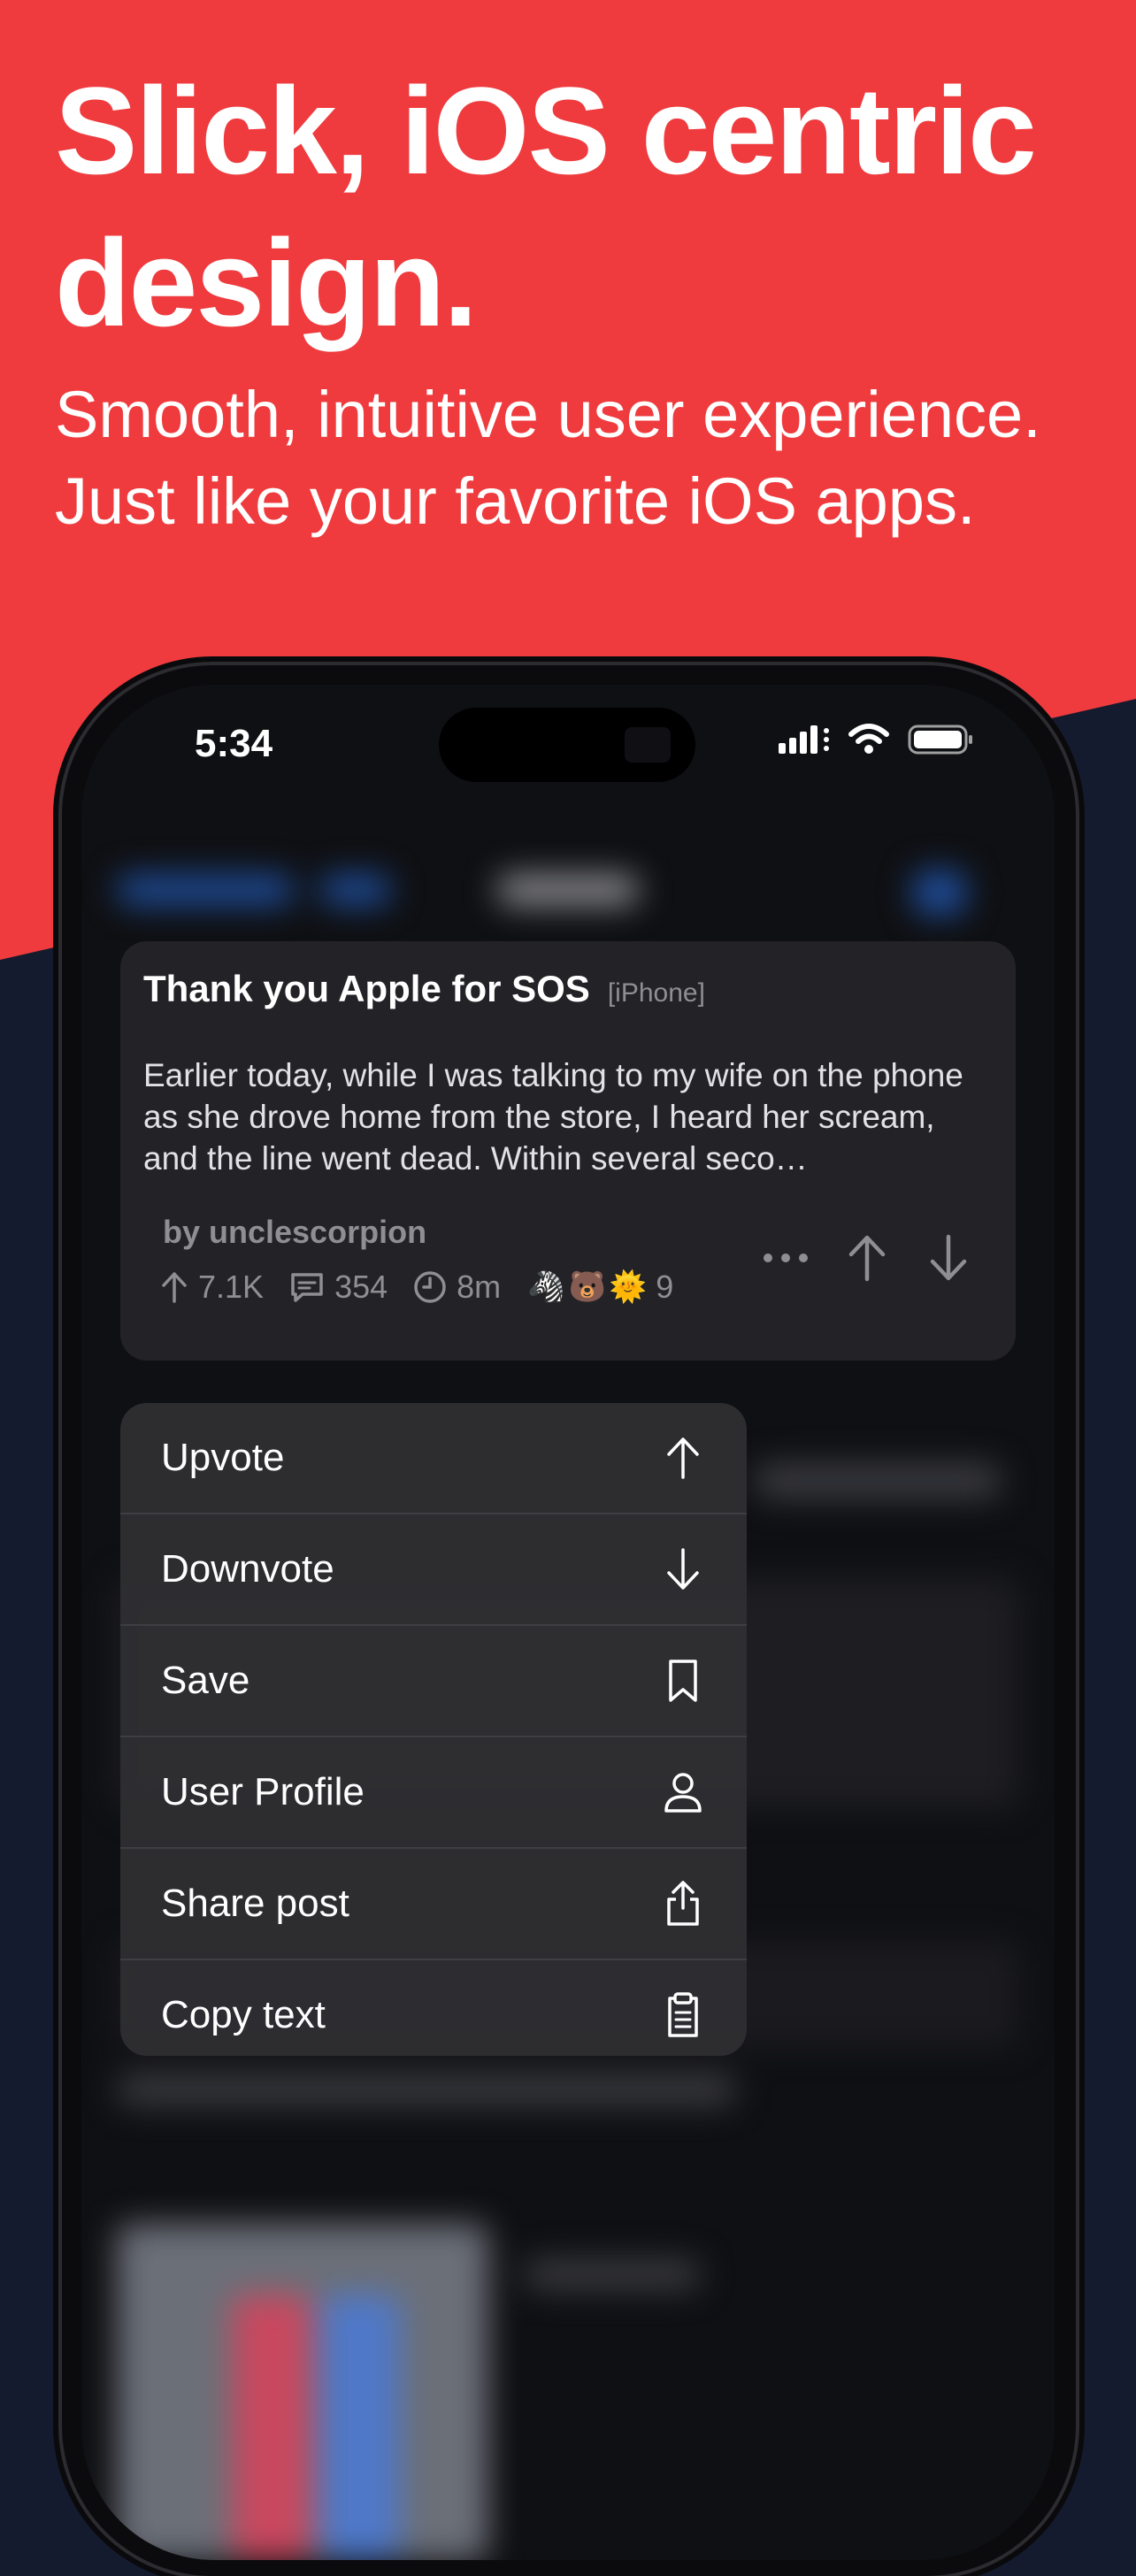 The height and width of the screenshot is (2576, 1136). What do you see at coordinates (430, 1287) in the screenshot?
I see `clock-icon` at bounding box center [430, 1287].